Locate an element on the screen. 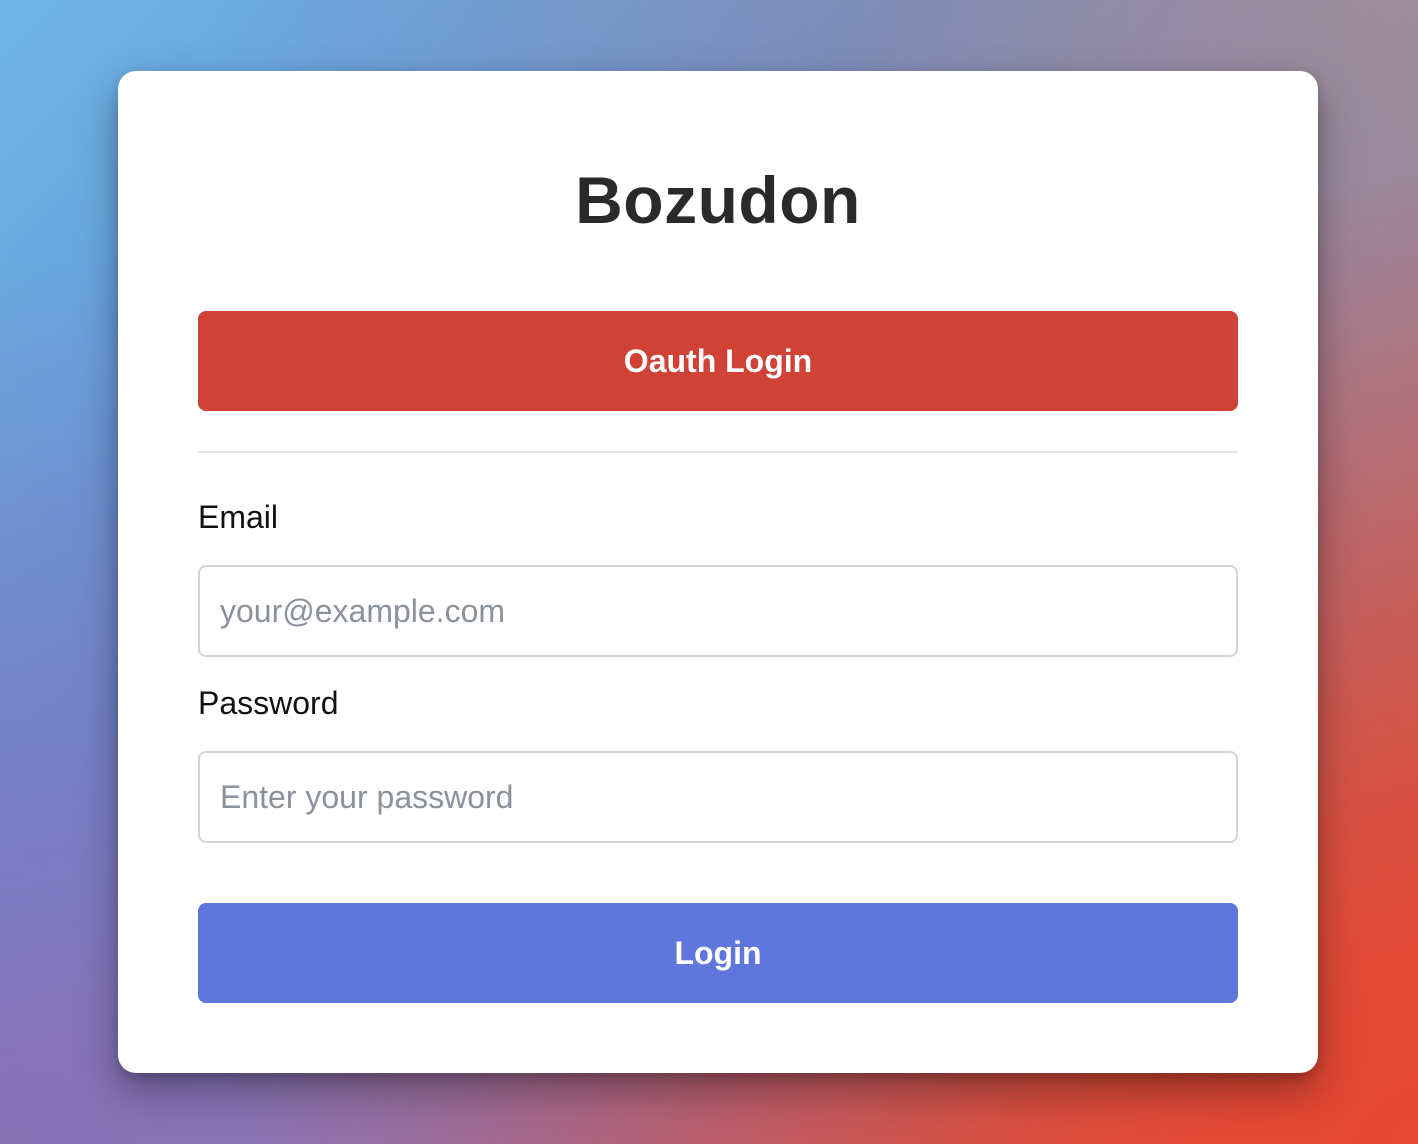  email-input is located at coordinates (718, 611).